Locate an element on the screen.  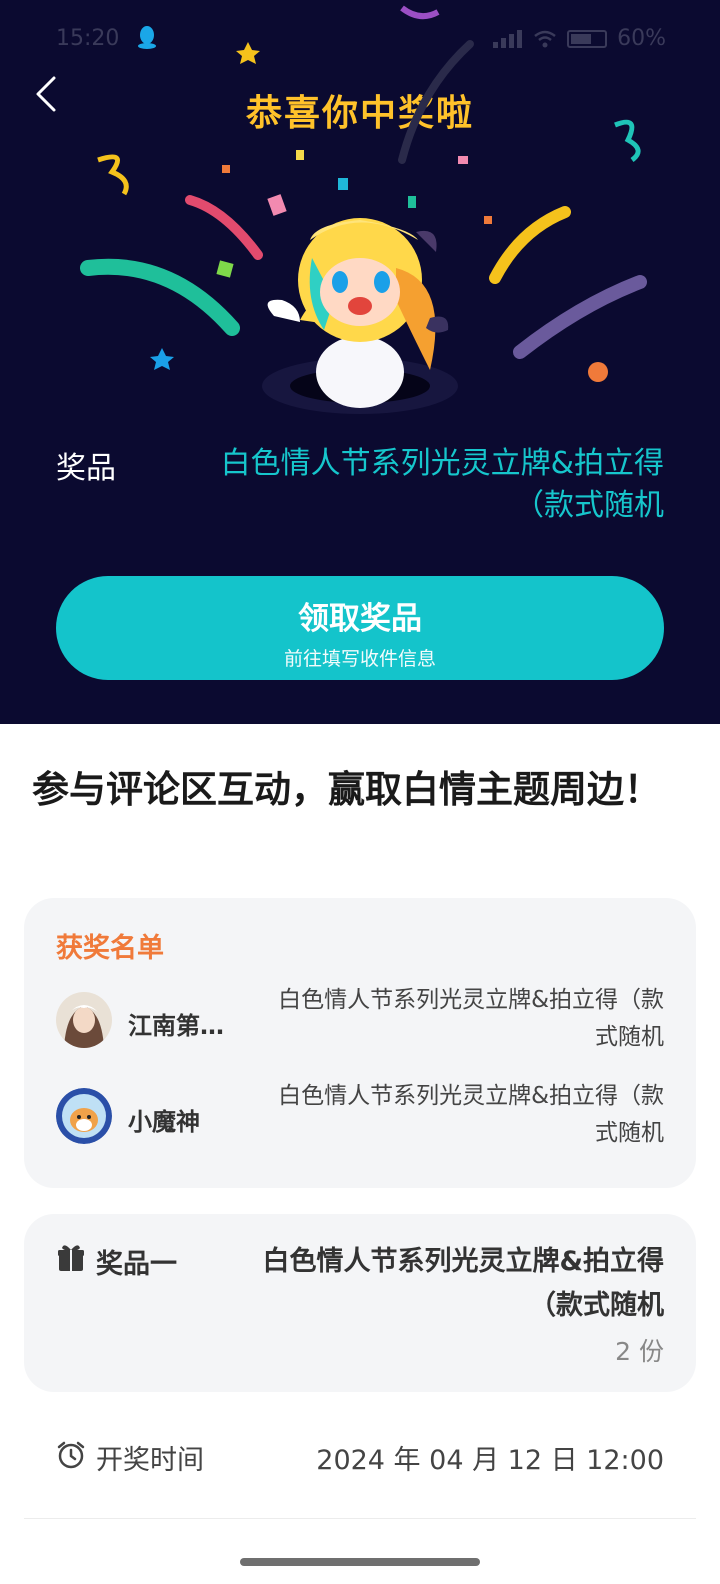
winner-row: 小魔神 白色情人节系列光灵立牌&拍立得（款式随机 is located at coordinates (360, 1118).